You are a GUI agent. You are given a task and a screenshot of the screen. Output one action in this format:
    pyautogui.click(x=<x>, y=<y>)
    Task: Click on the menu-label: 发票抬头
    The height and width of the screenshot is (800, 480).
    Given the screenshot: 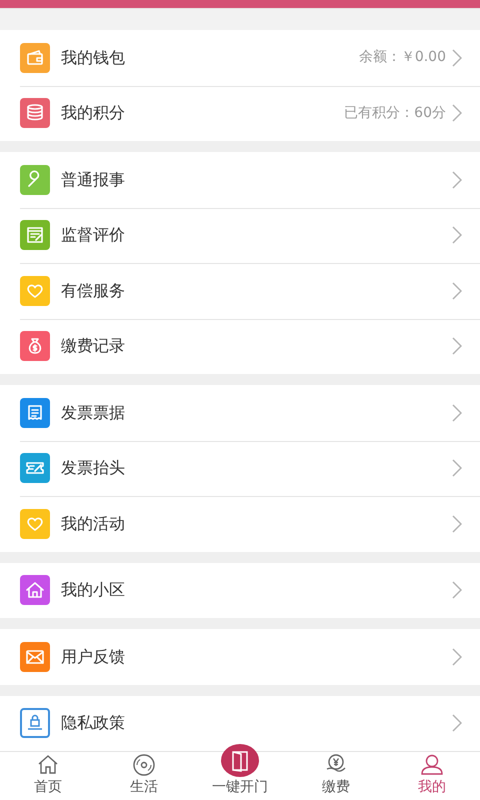 What is the action you would take?
    pyautogui.click(x=93, y=468)
    